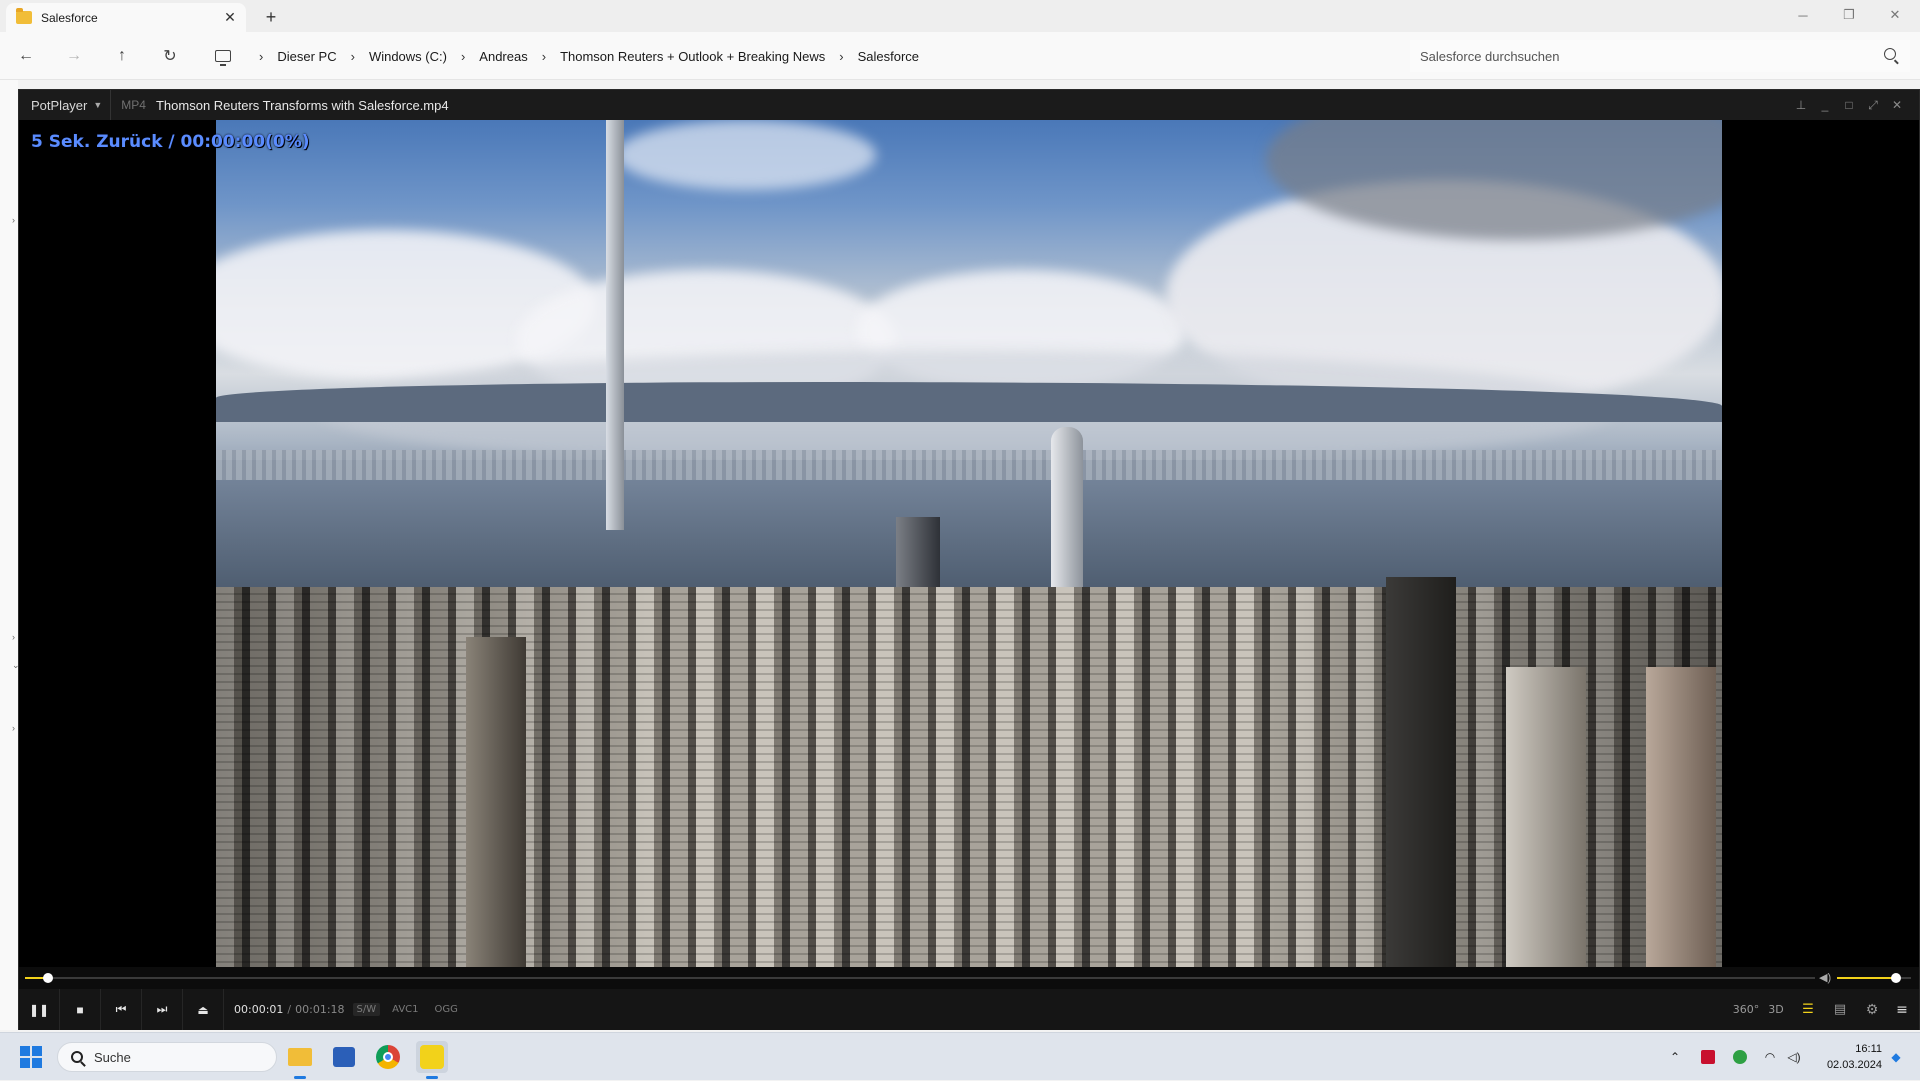  What do you see at coordinates (920, 978) in the screenshot?
I see `seek-bar` at bounding box center [920, 978].